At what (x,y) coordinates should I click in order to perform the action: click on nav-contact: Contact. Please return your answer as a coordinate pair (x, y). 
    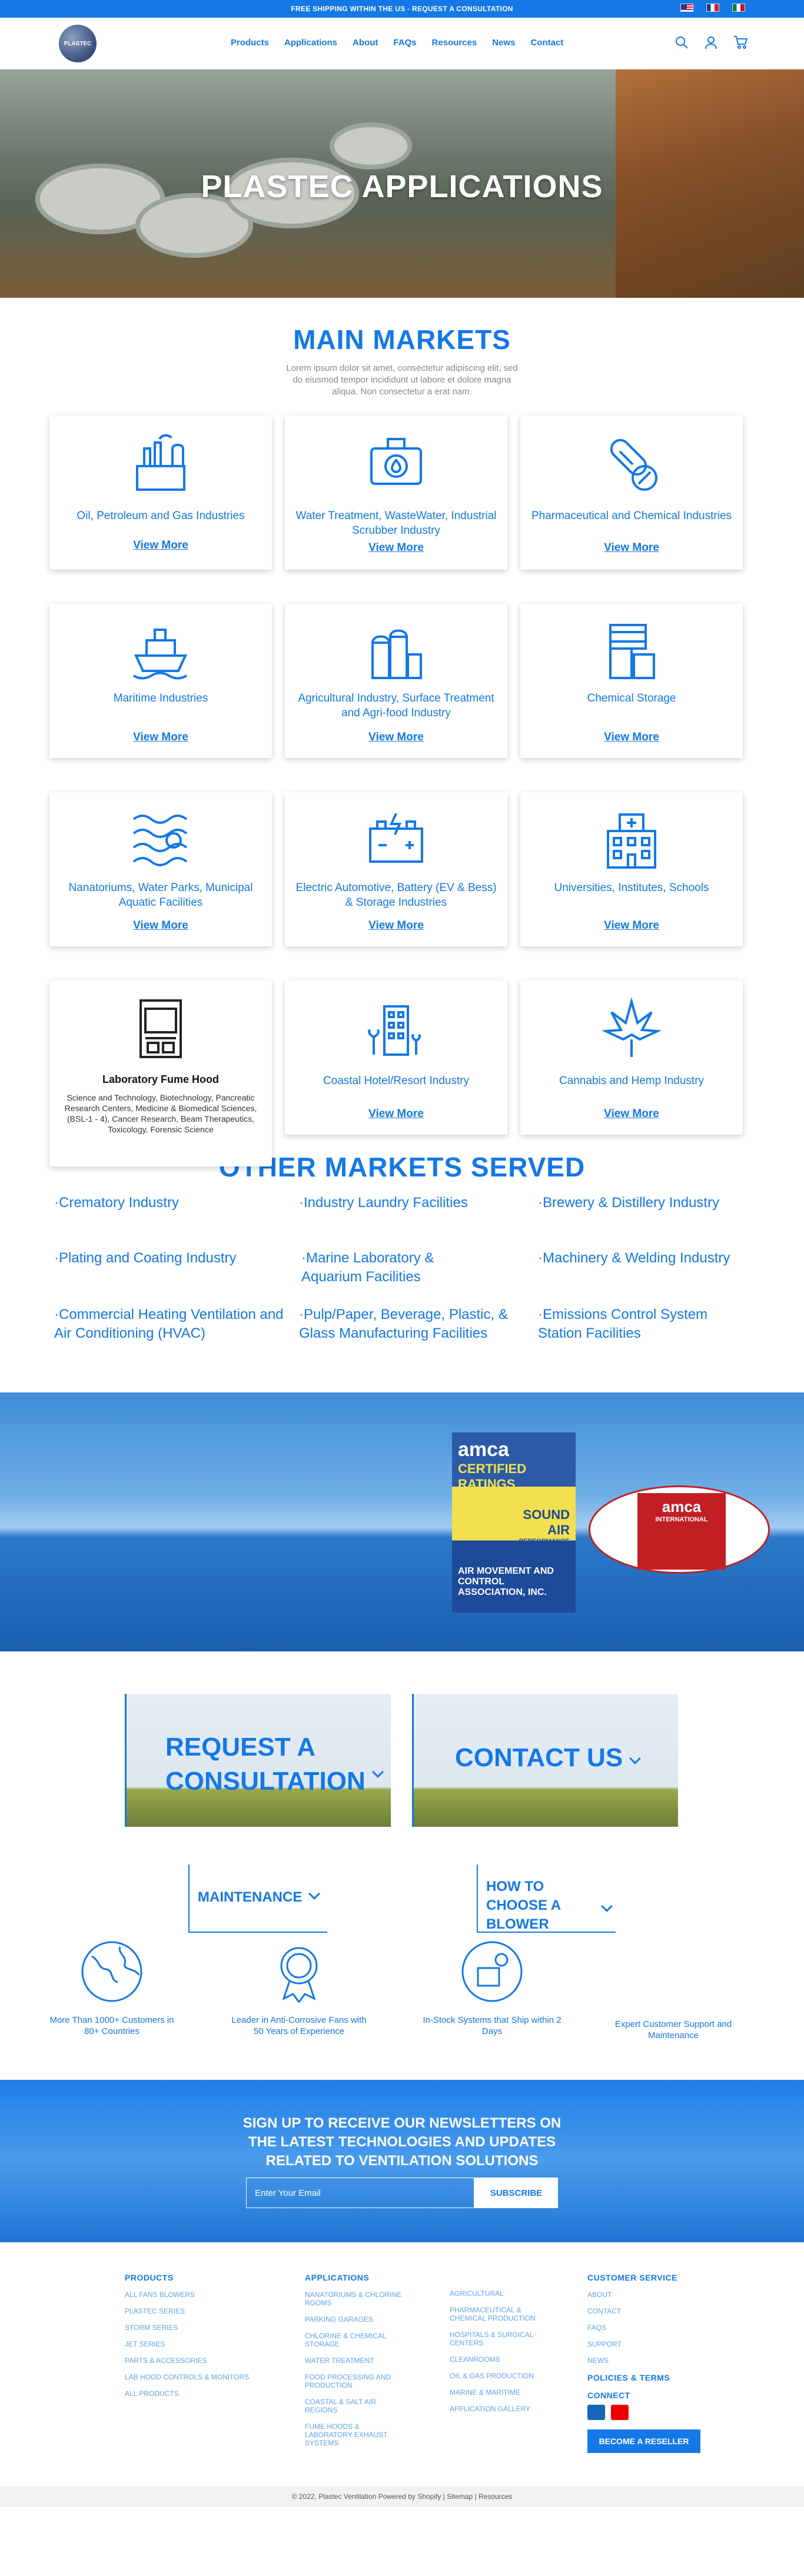
    Looking at the image, I should click on (546, 43).